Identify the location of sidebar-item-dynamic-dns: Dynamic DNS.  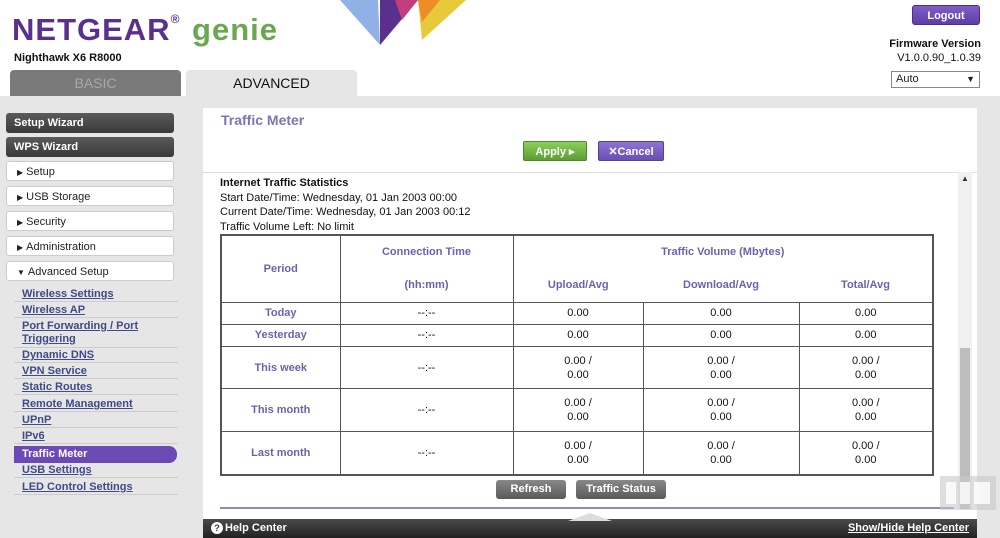
(96, 355).